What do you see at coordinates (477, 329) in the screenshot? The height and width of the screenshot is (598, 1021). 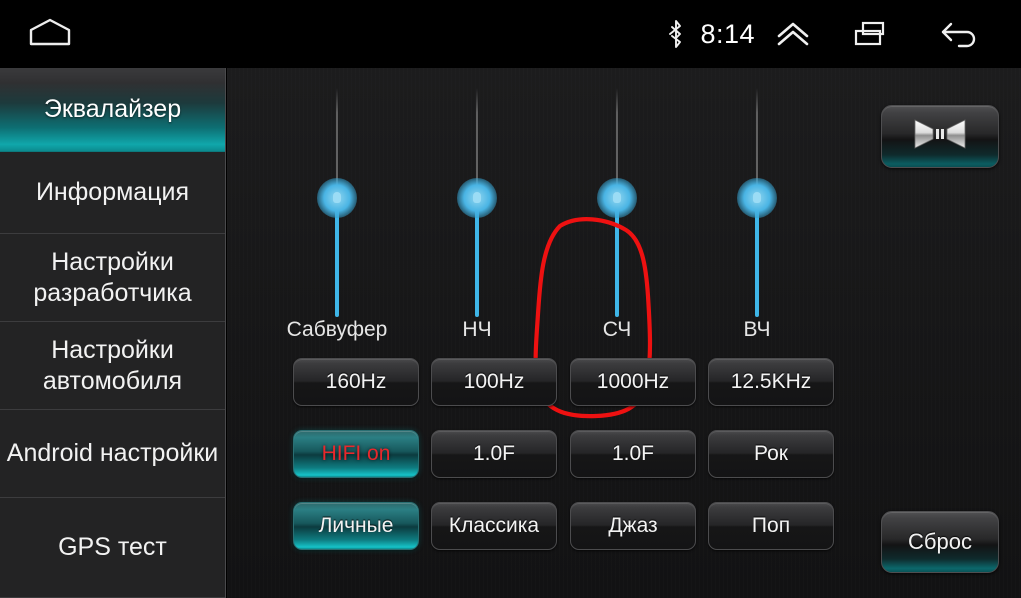 I see `slider-label: НЧ` at bounding box center [477, 329].